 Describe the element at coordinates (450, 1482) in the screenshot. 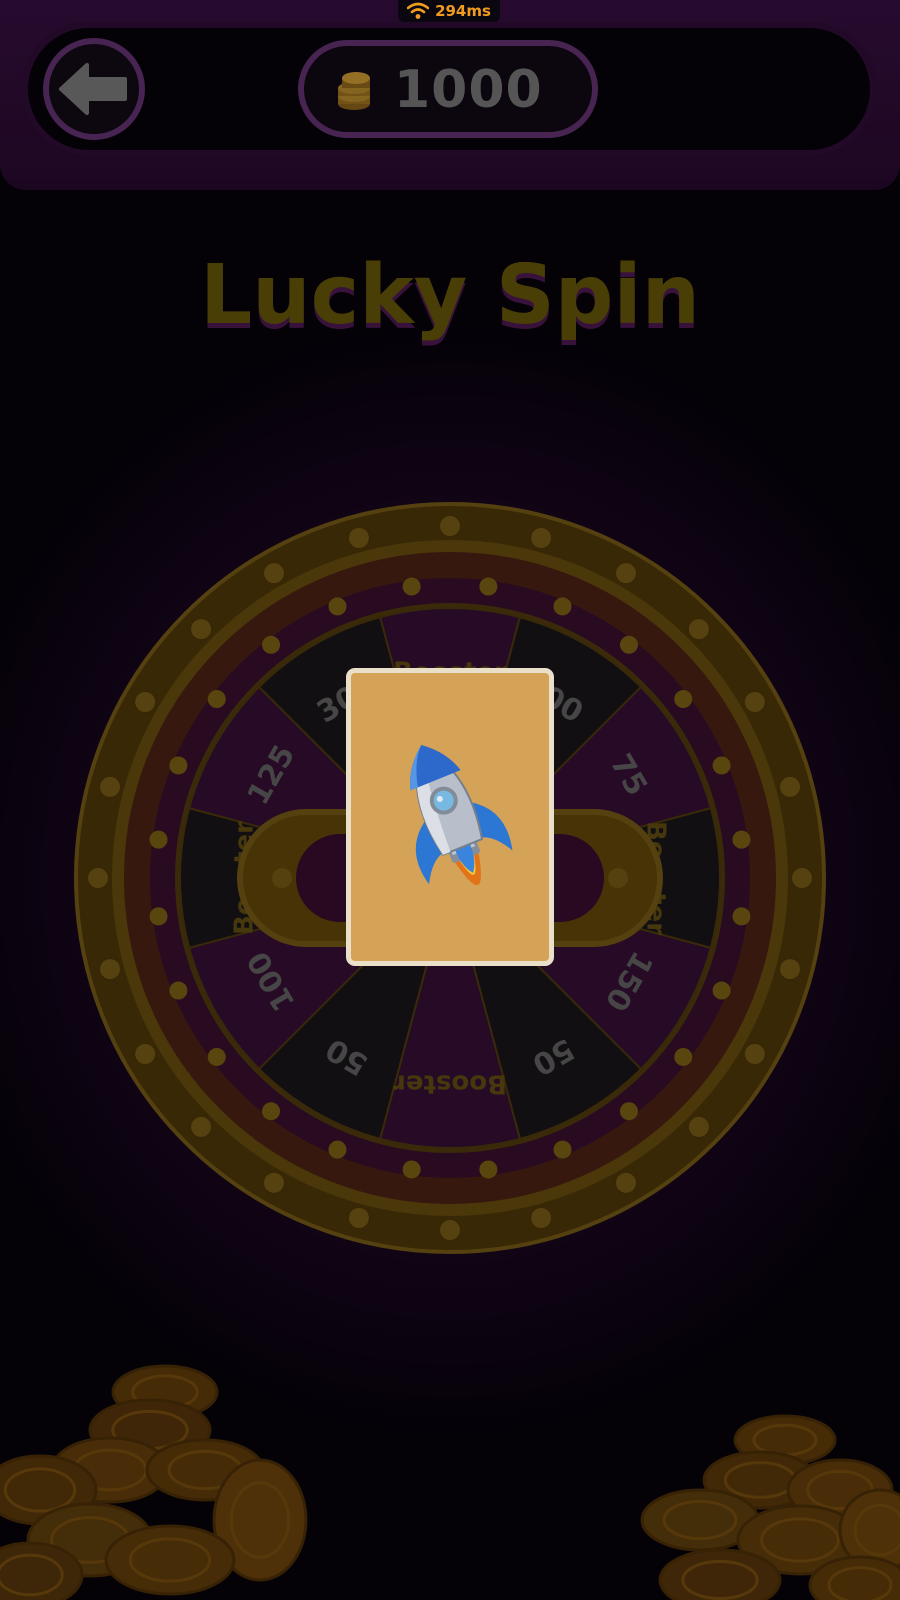

I see `coin-piles` at that location.